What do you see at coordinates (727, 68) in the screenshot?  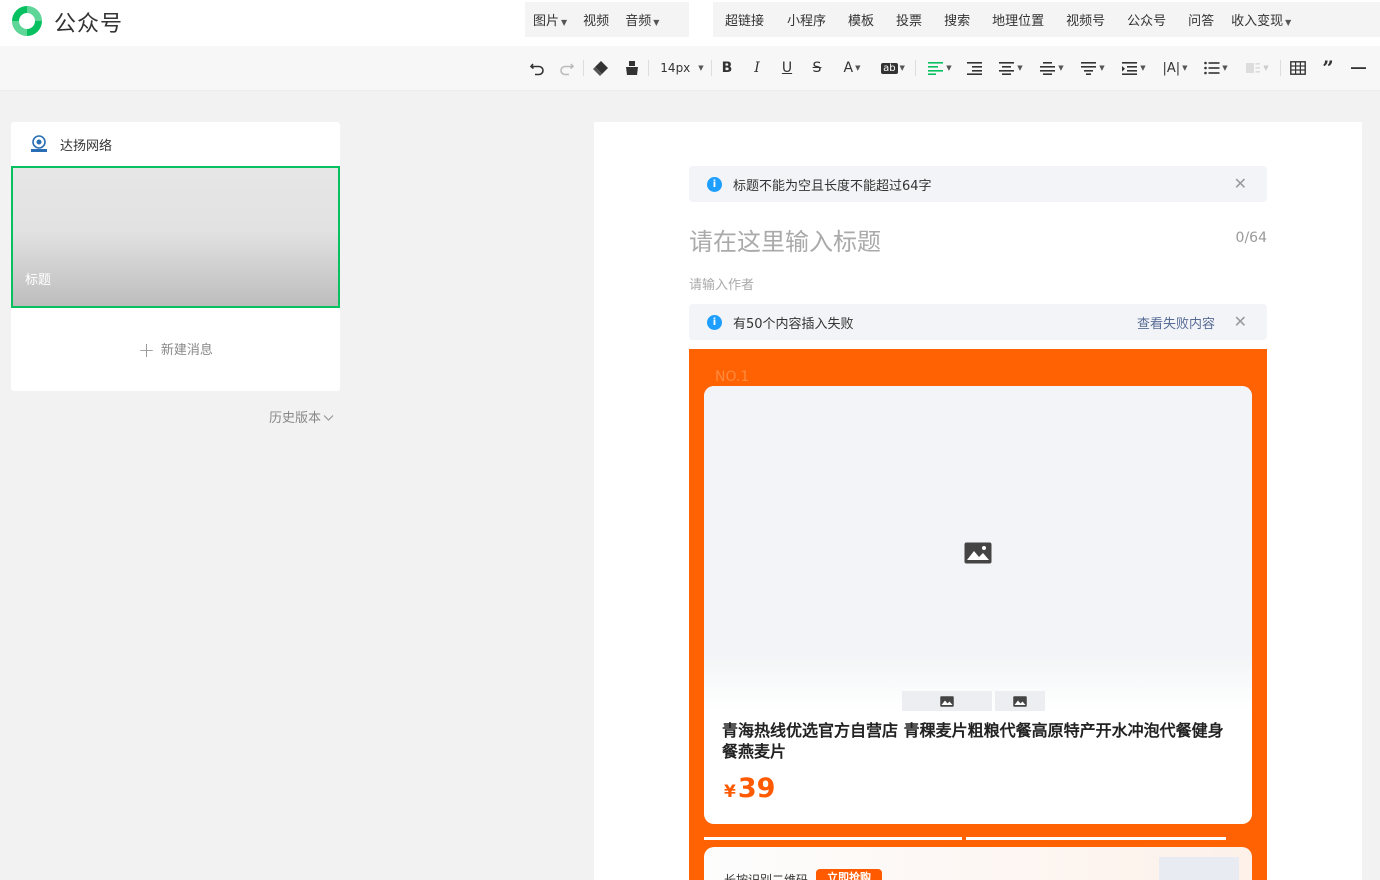 I see `bold-button: B` at bounding box center [727, 68].